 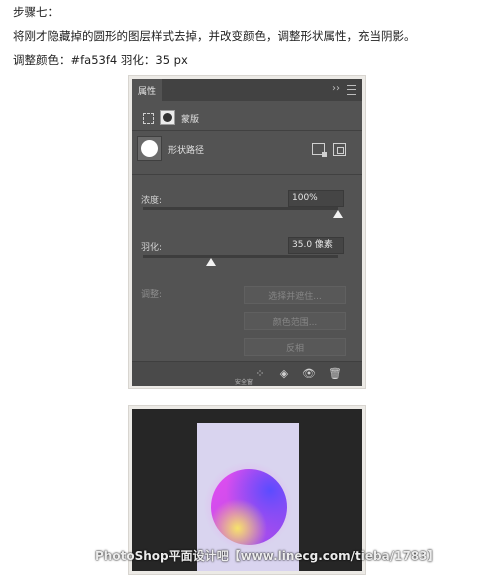 I want to click on panel-header: 属性 ››, so click(x=247, y=90).